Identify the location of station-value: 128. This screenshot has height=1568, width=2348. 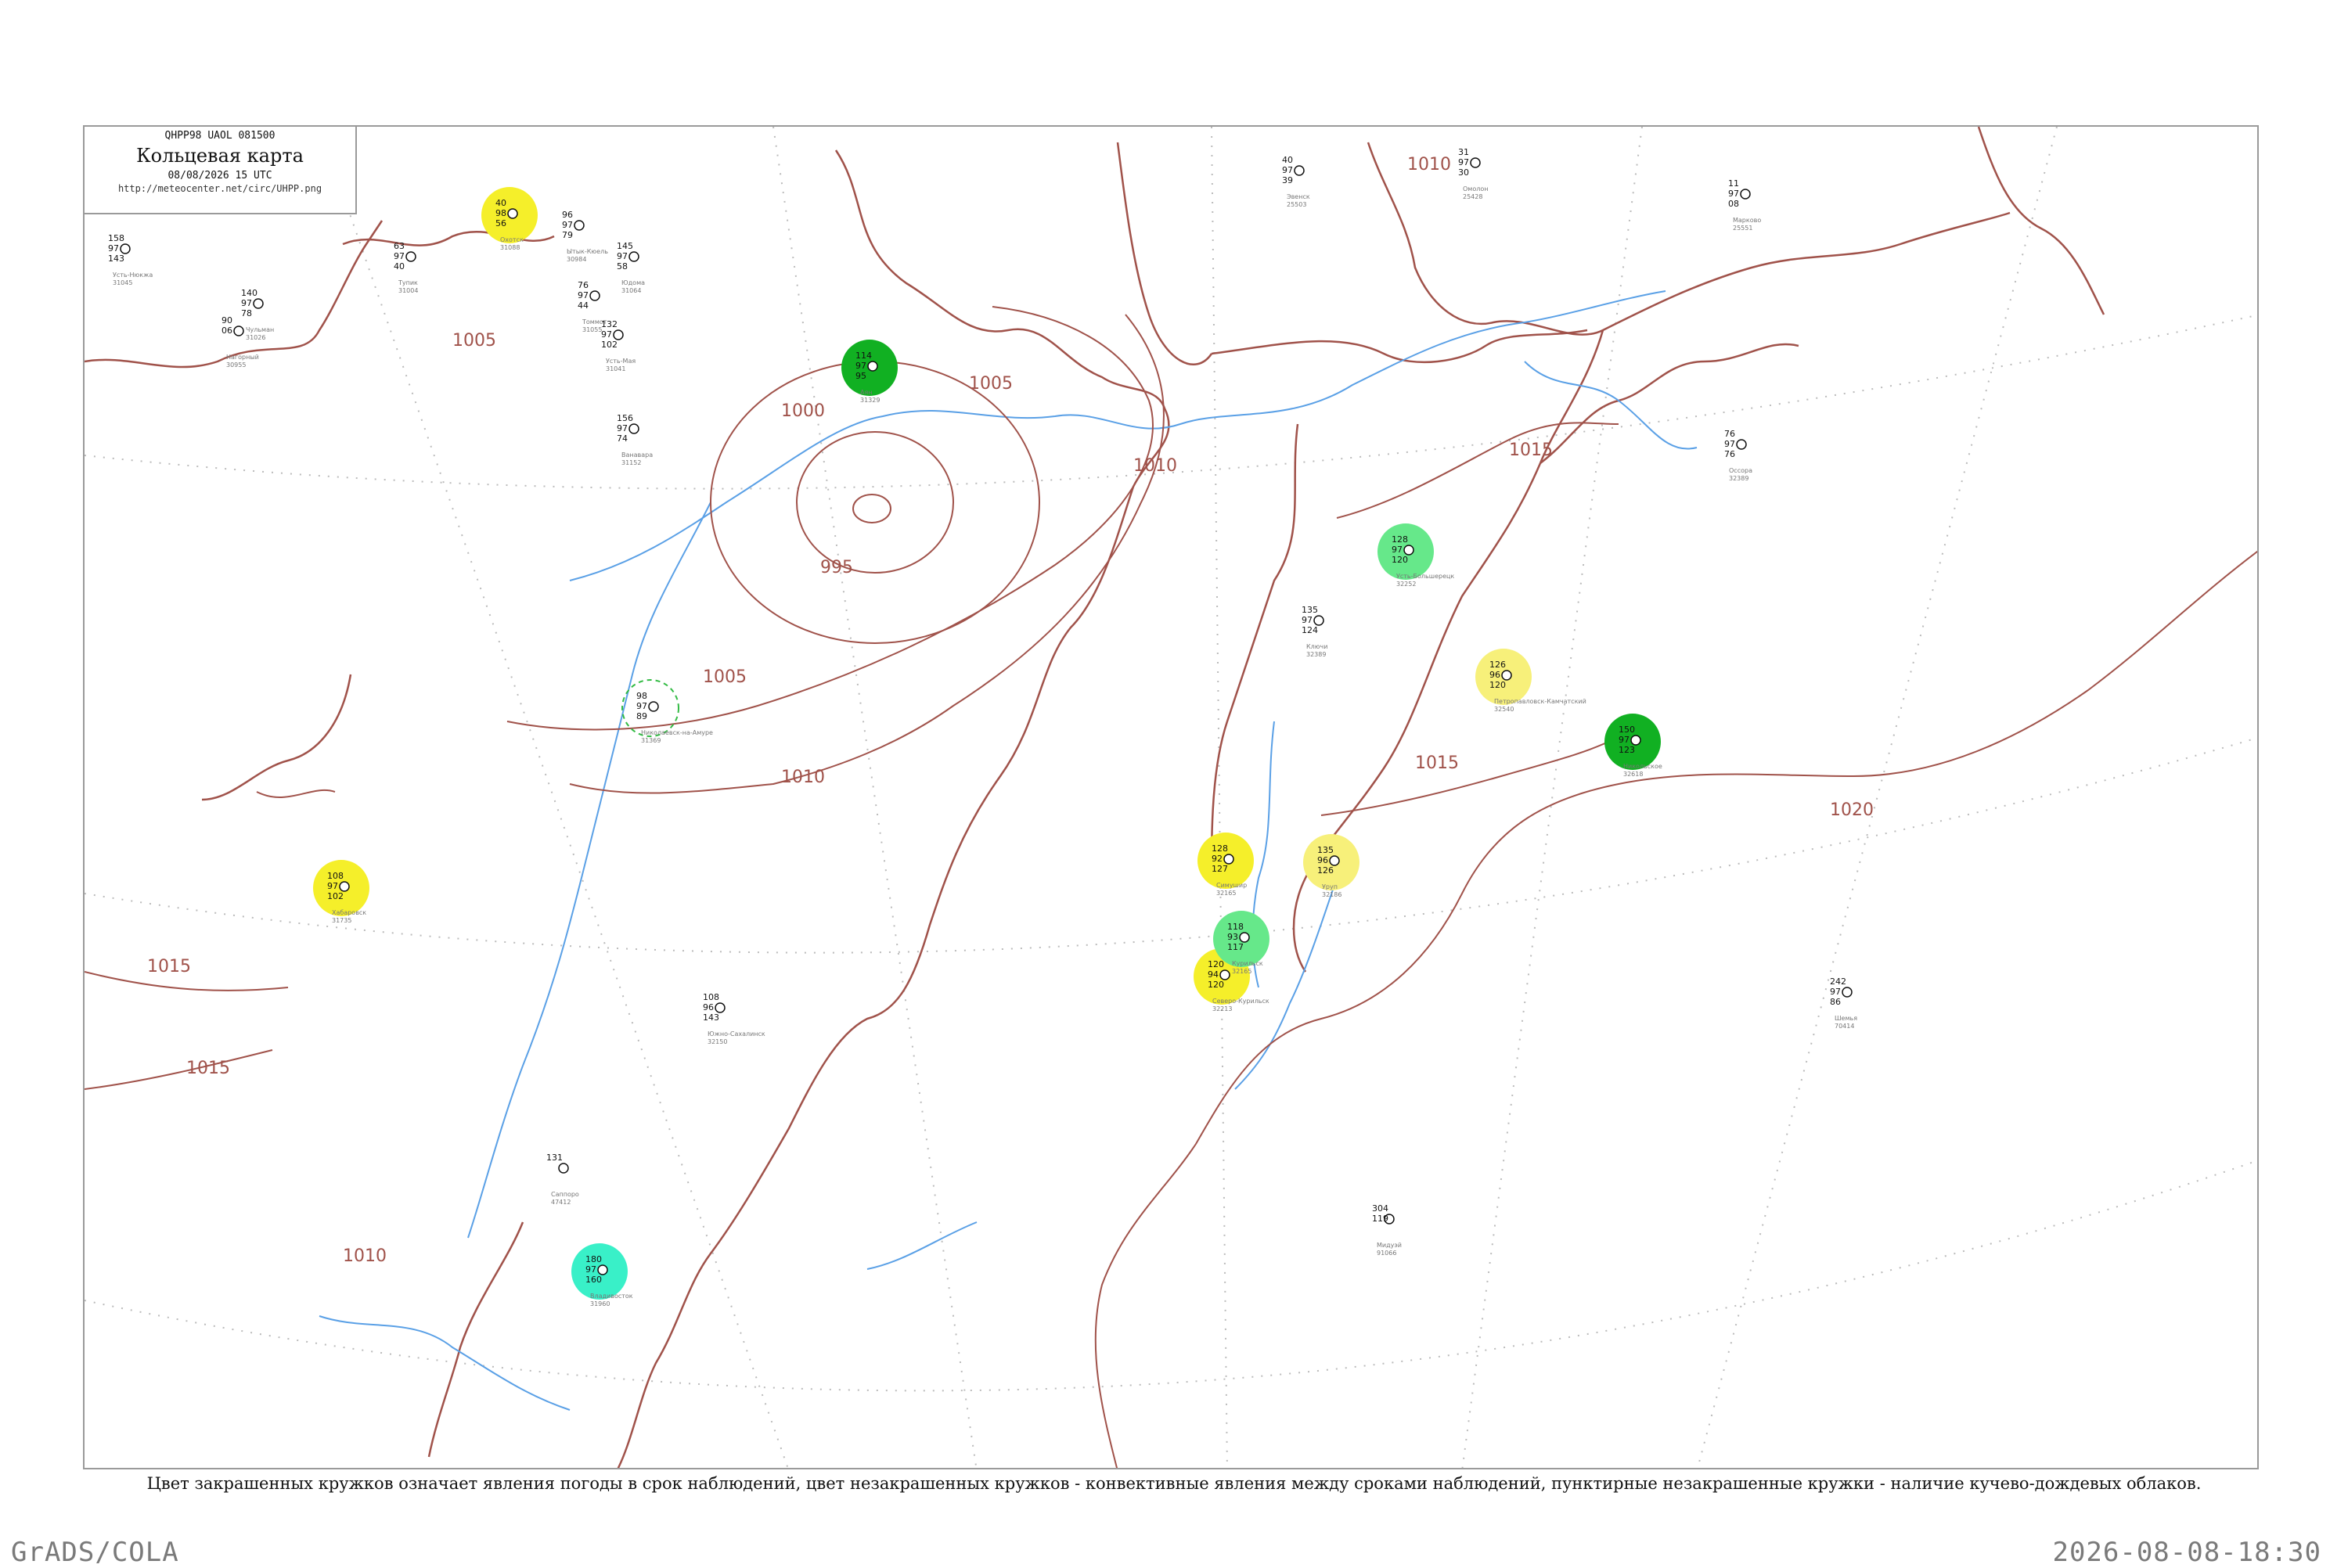
(1220, 848).